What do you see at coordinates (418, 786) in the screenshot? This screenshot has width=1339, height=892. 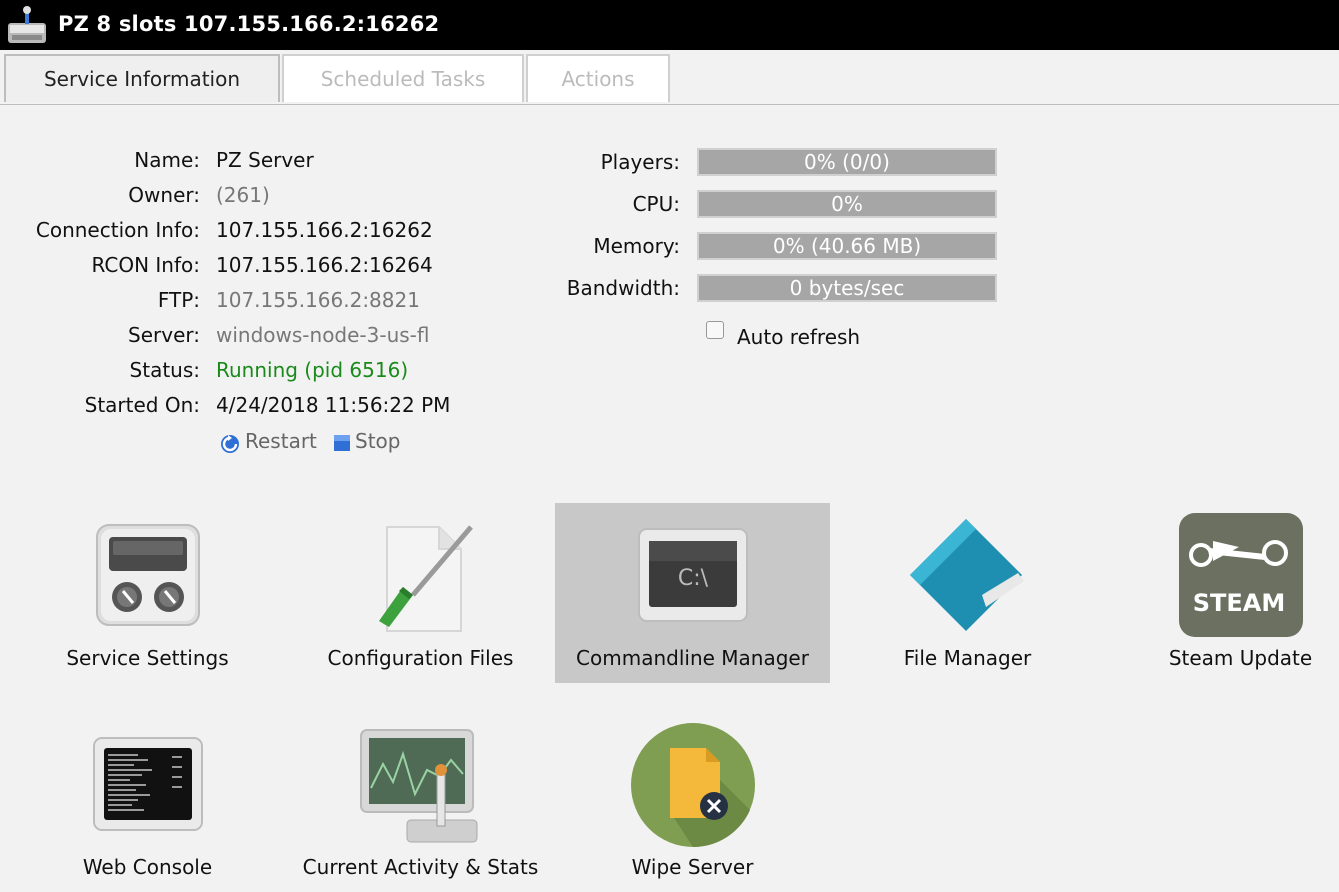 I see `activity-stats-icon` at bounding box center [418, 786].